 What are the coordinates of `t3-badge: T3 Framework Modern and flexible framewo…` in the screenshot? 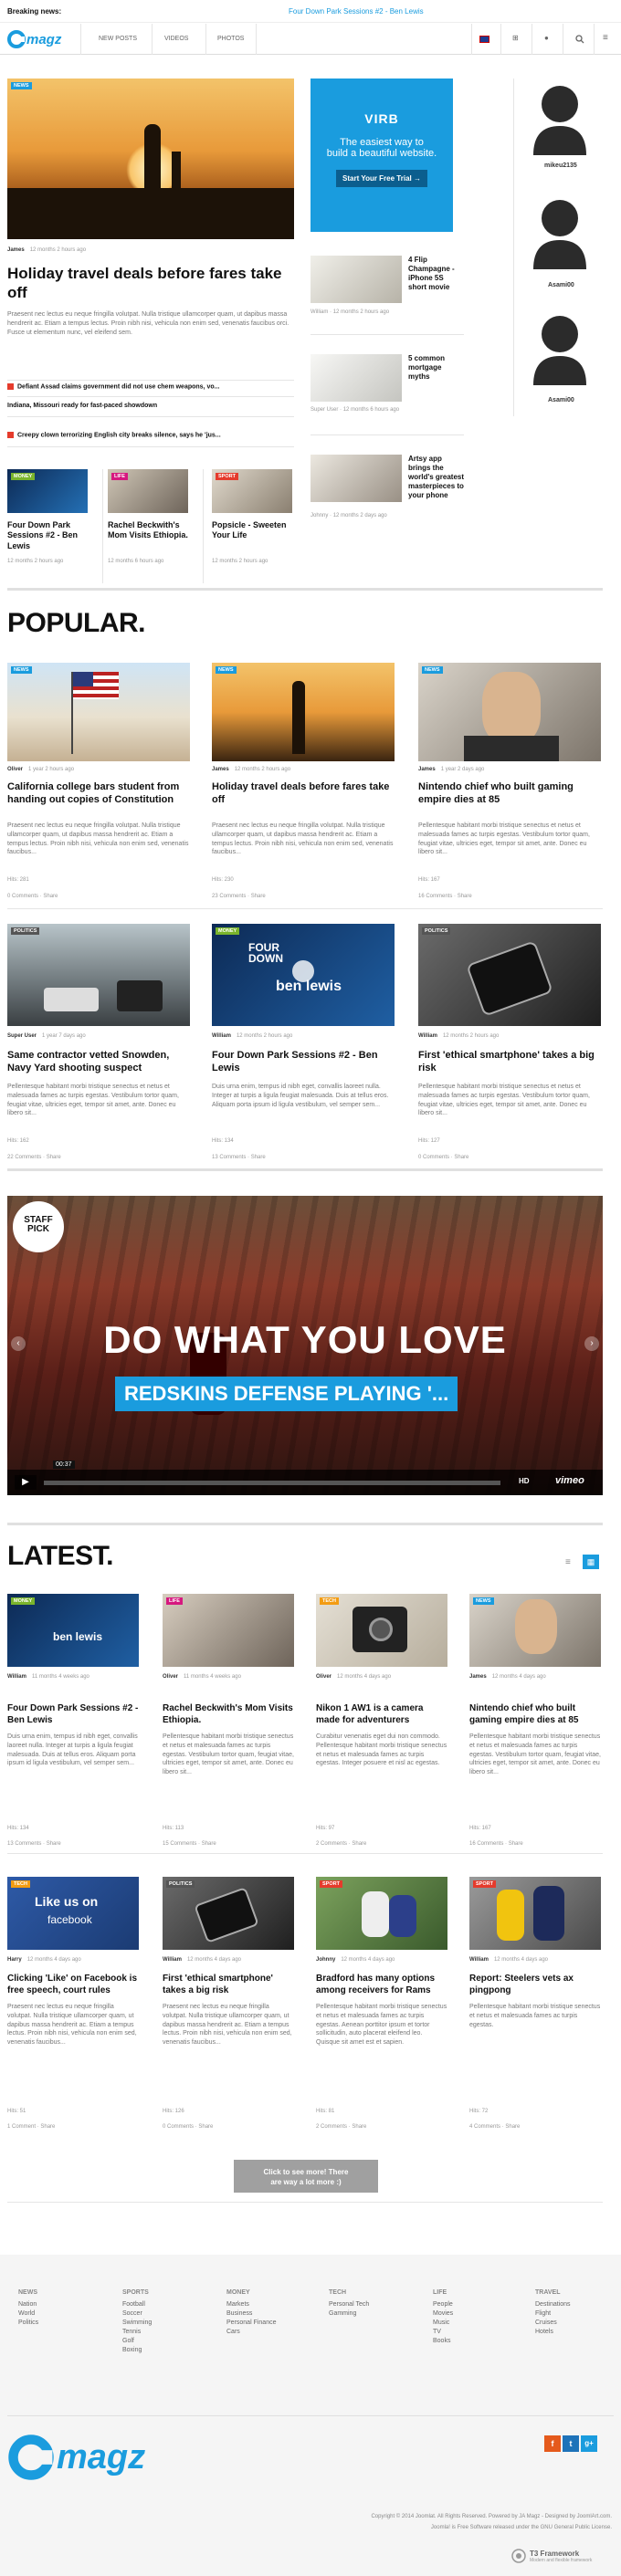 It's located at (551, 2556).